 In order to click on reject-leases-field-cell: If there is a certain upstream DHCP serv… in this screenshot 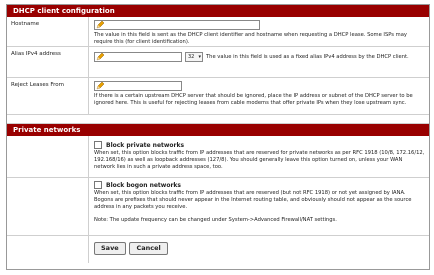, I will do `click(259, 96)`.